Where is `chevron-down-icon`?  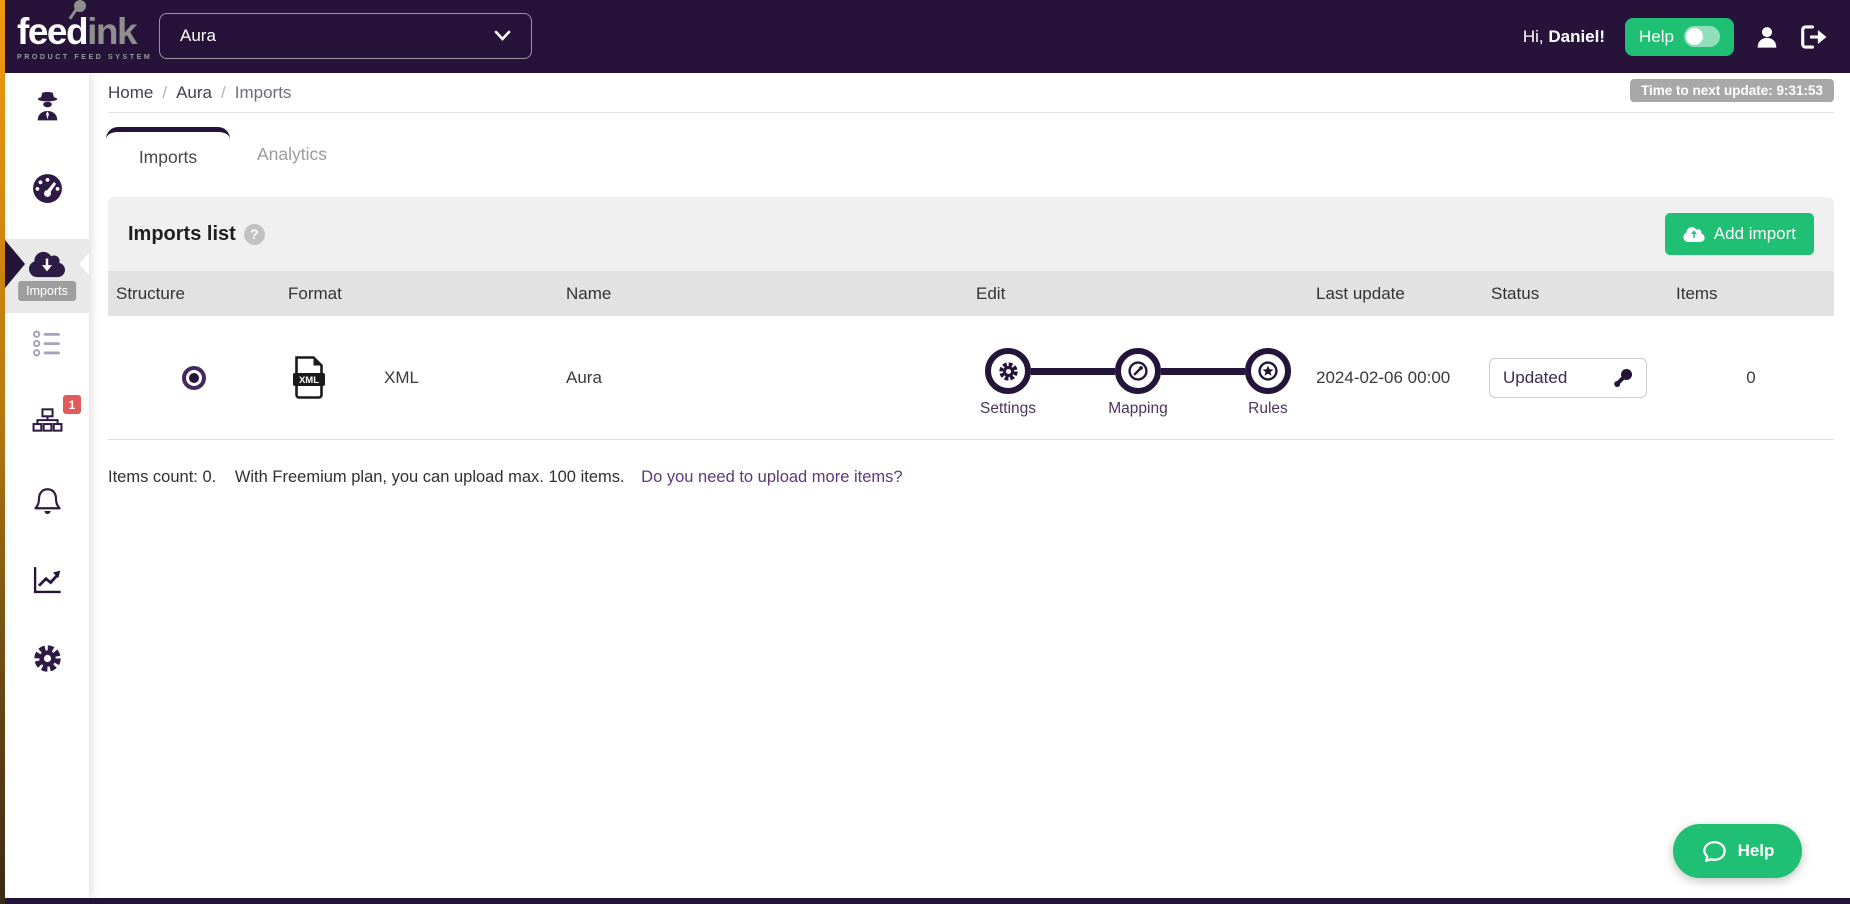
chevron-down-icon is located at coordinates (502, 36).